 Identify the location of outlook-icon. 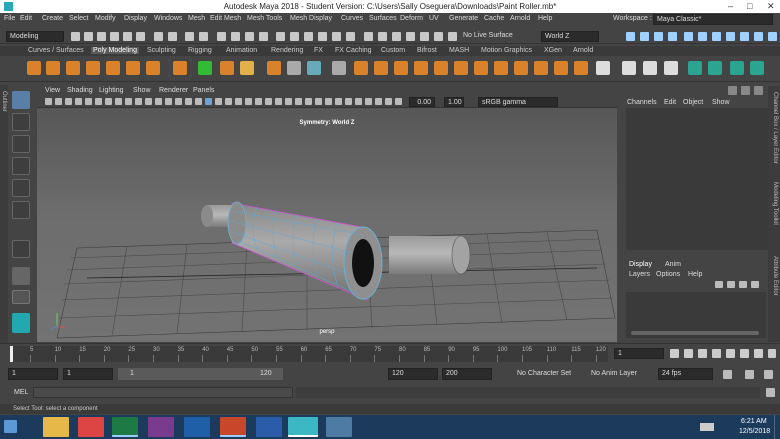
(197, 427).